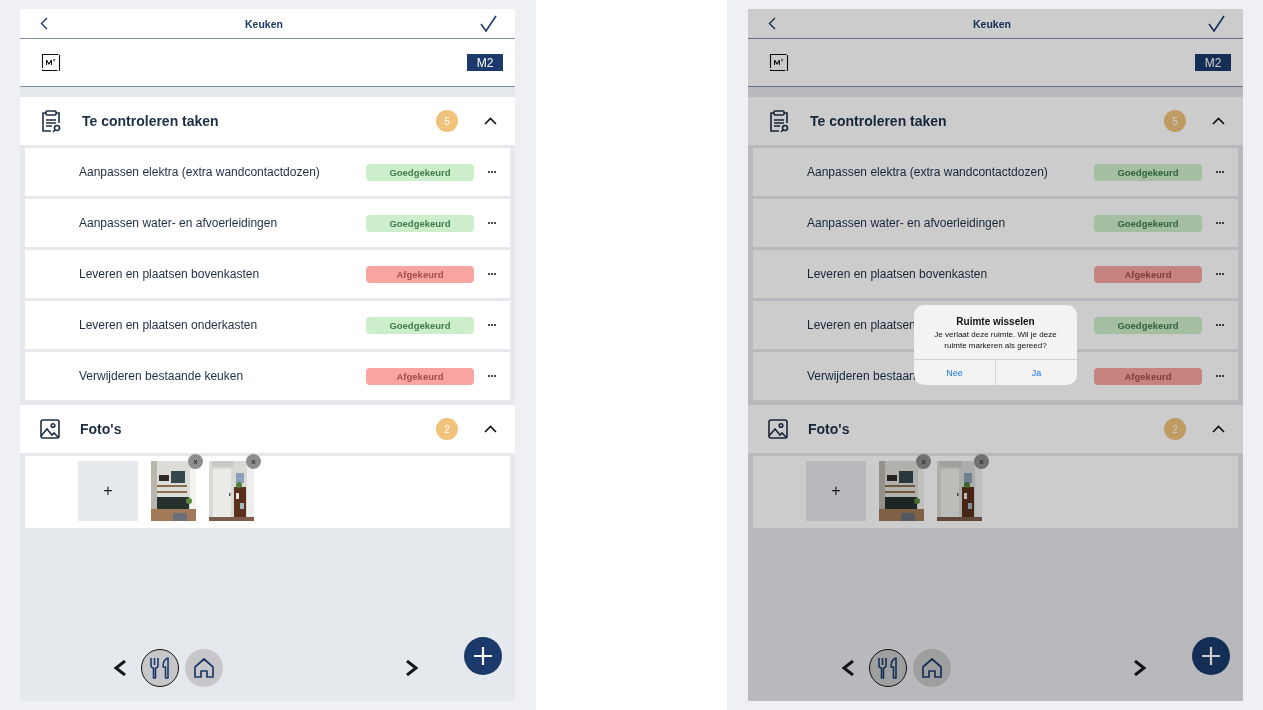 The width and height of the screenshot is (1263, 710). What do you see at coordinates (861, 376) in the screenshot?
I see `task-label: Verwijderen bestaan` at bounding box center [861, 376].